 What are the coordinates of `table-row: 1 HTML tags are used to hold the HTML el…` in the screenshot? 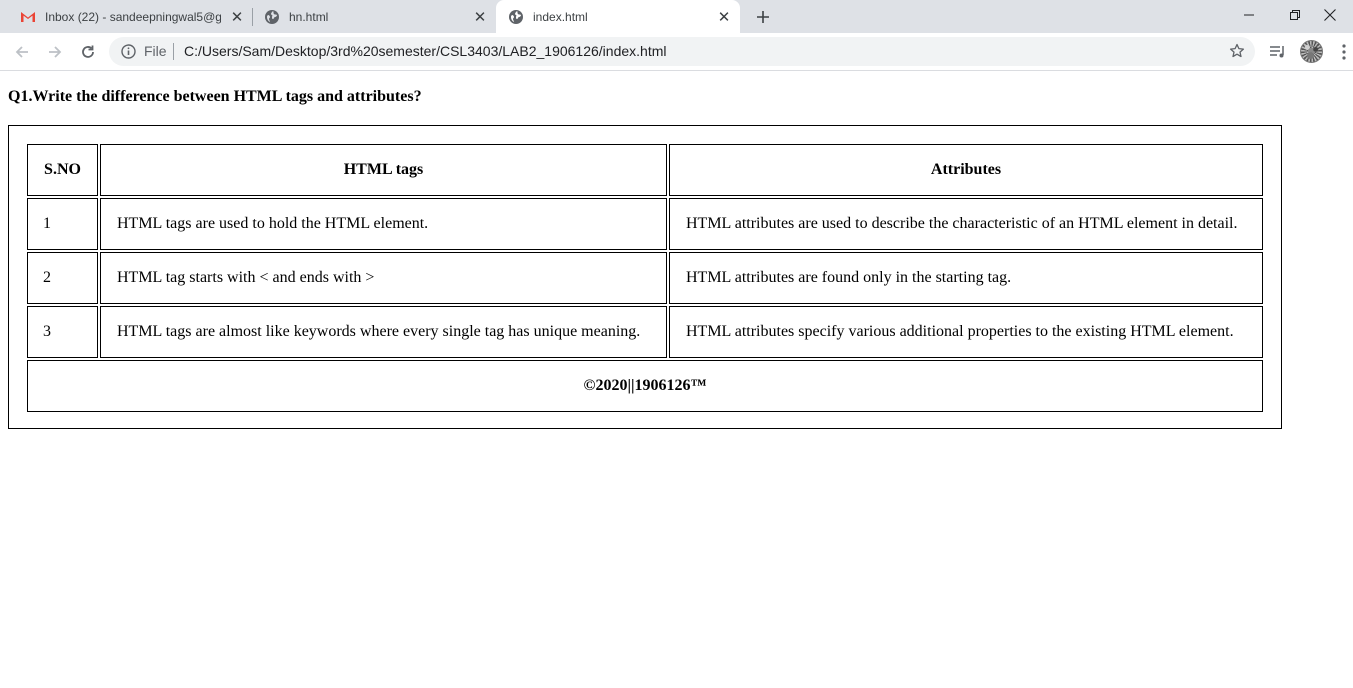 It's located at (645, 224).